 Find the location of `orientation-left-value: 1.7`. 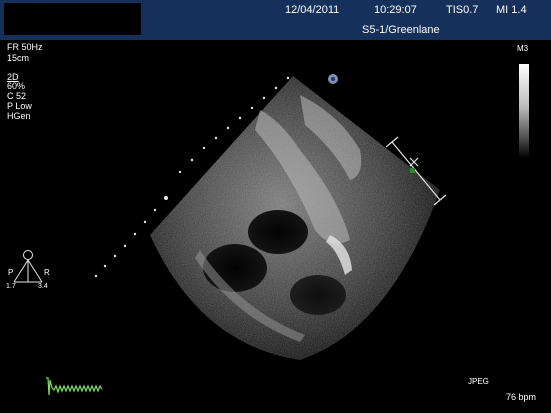

orientation-left-value: 1.7 is located at coordinates (11, 286).